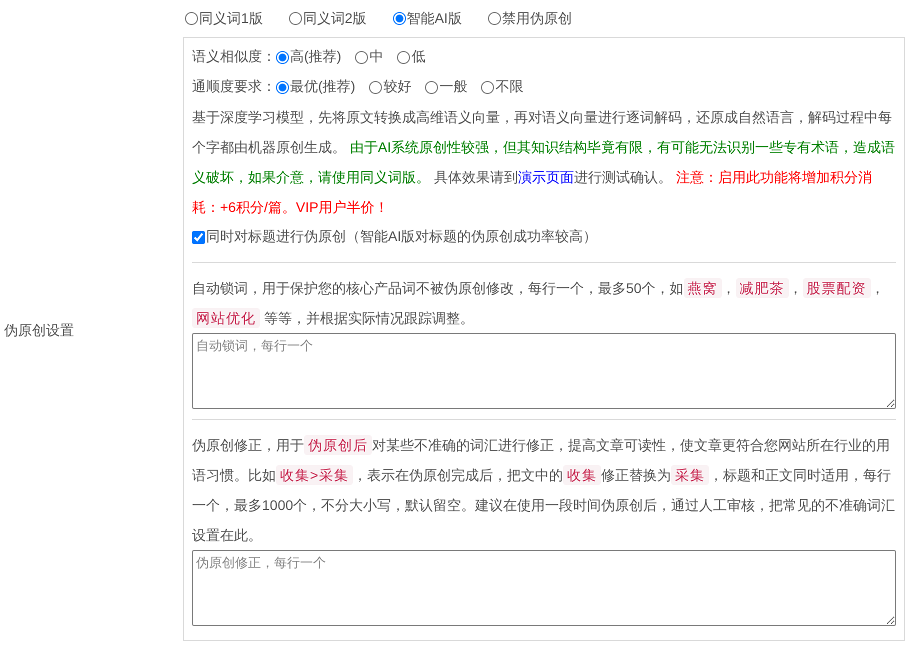  Describe the element at coordinates (537, 19) in the screenshot. I see `radio-label: 禁用伪原创` at that location.